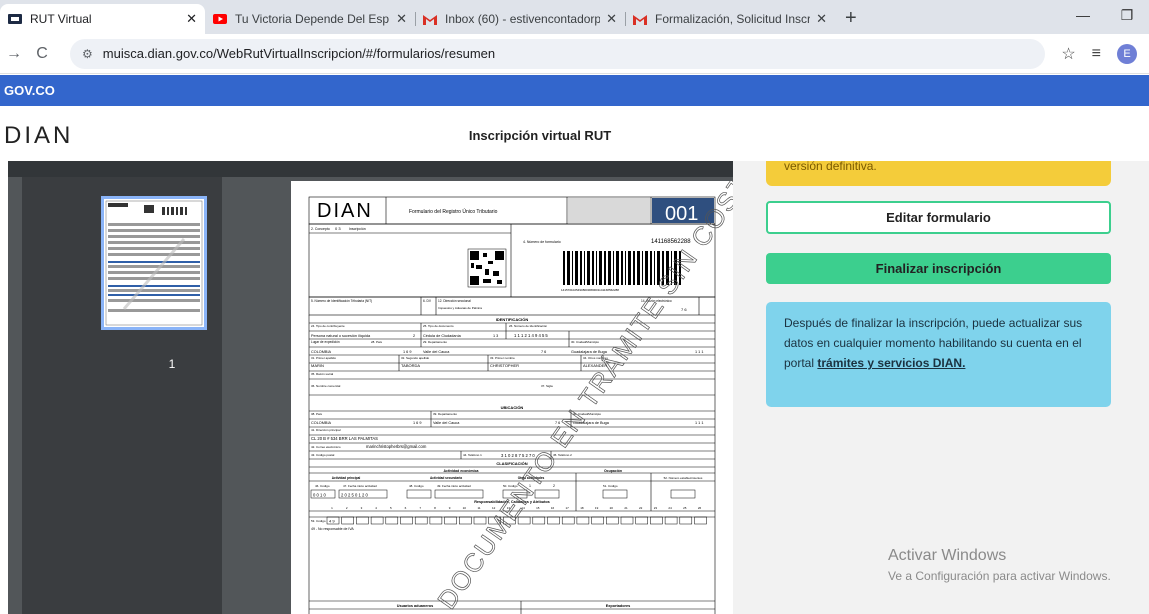 The height and width of the screenshot is (614, 1149). What do you see at coordinates (478, 508) in the screenshot?
I see `responsibility-number: 11` at bounding box center [478, 508].